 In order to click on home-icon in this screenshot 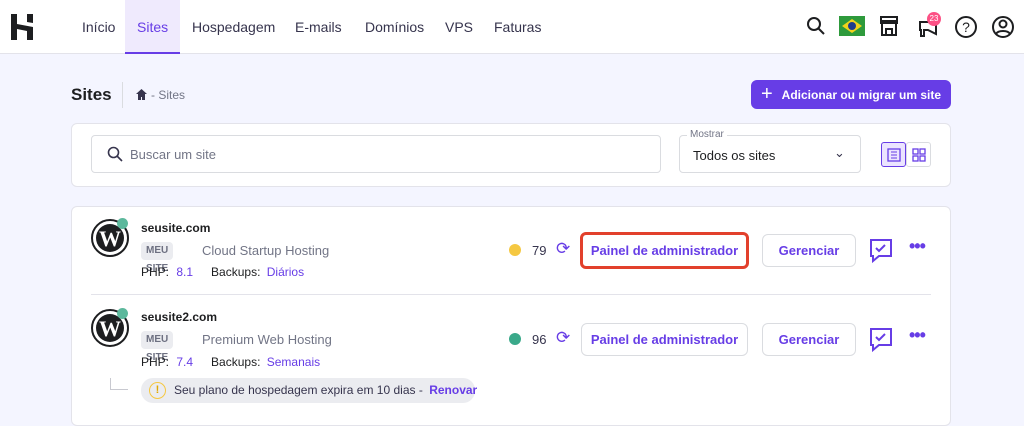, I will do `click(141, 94)`.